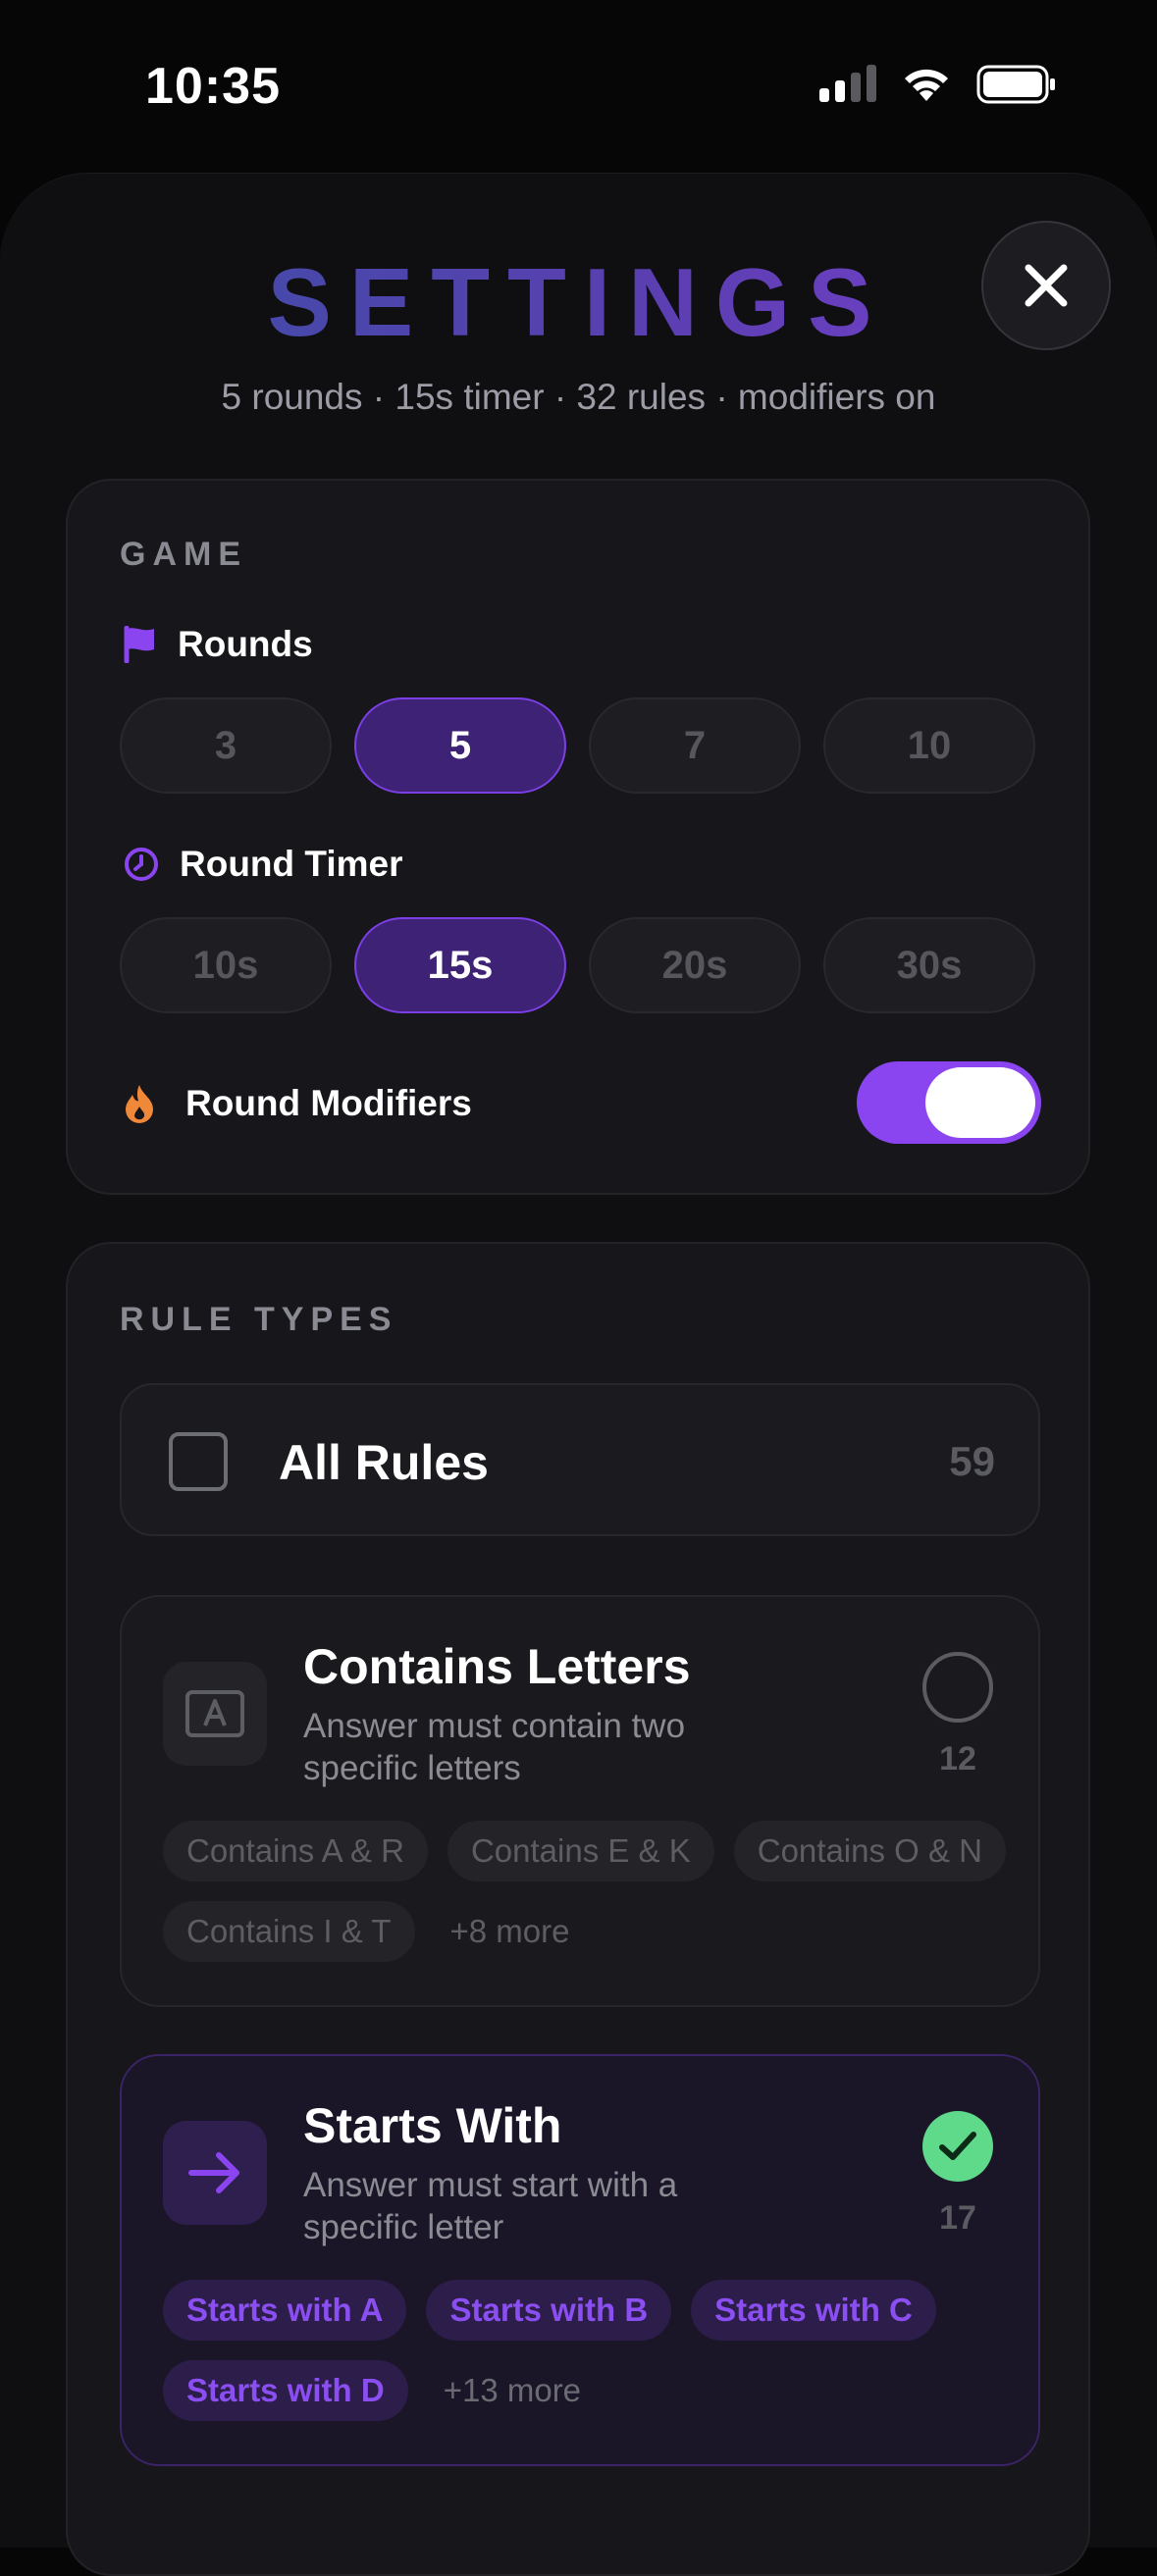 This screenshot has height=2576, width=1157. What do you see at coordinates (980, 1102) in the screenshot?
I see `toggle-knob` at bounding box center [980, 1102].